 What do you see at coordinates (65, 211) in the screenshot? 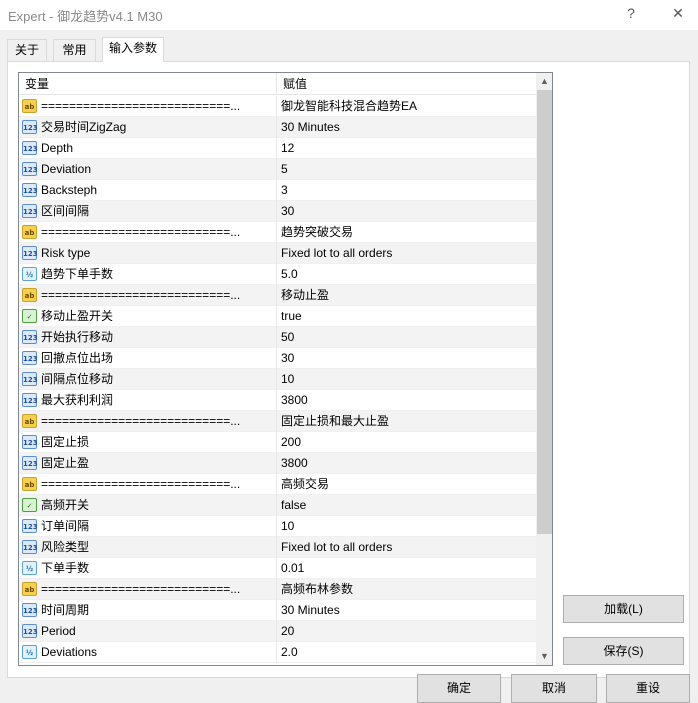
I see `parameter-name: 区间间隔` at bounding box center [65, 211].